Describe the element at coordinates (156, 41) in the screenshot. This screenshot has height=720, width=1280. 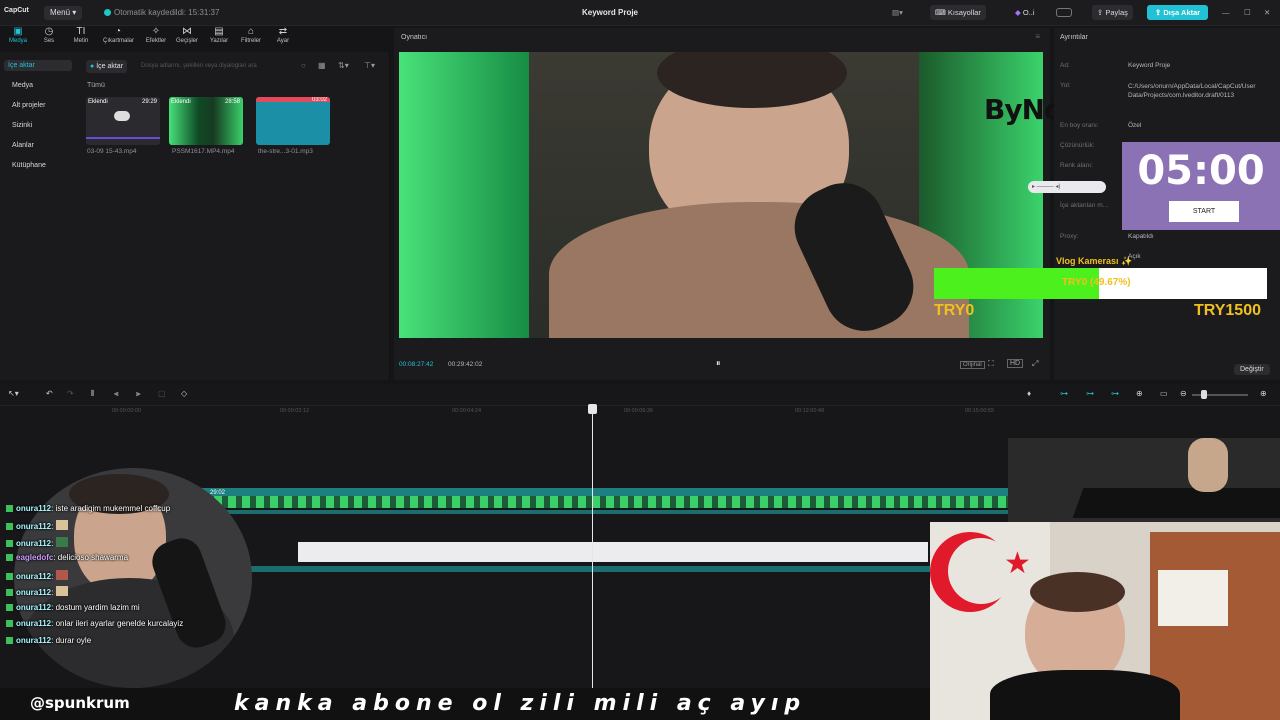
I see `tool-label: Efektler` at that location.